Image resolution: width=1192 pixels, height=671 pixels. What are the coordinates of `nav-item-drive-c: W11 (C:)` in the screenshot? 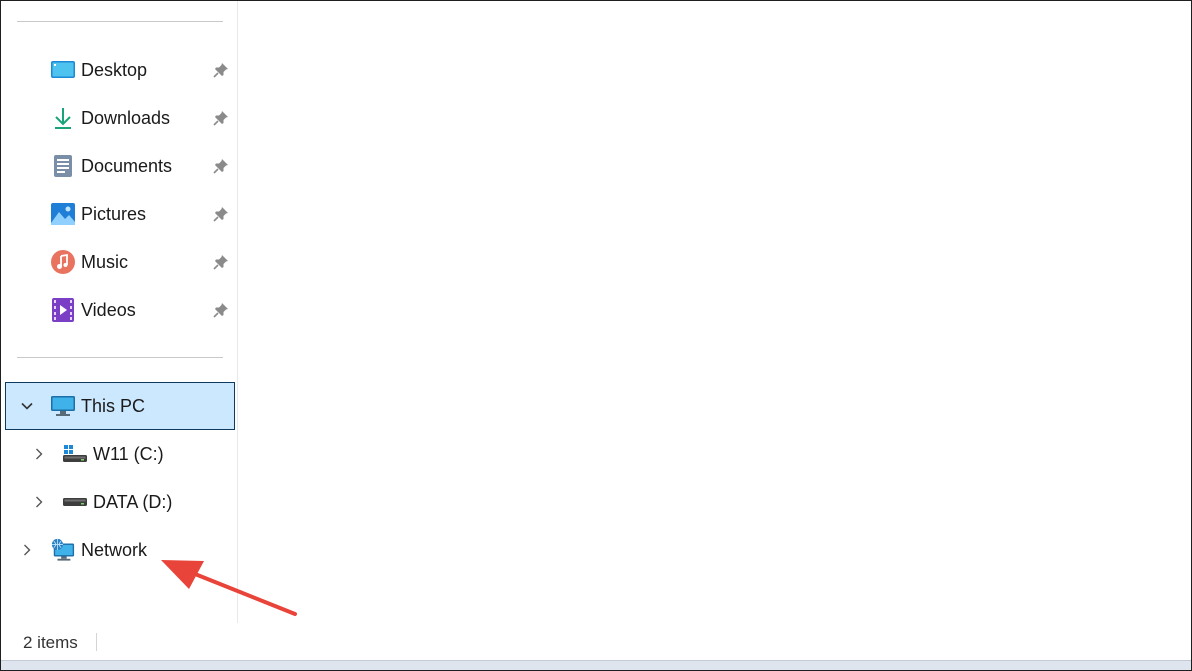 It's located at (120, 454).